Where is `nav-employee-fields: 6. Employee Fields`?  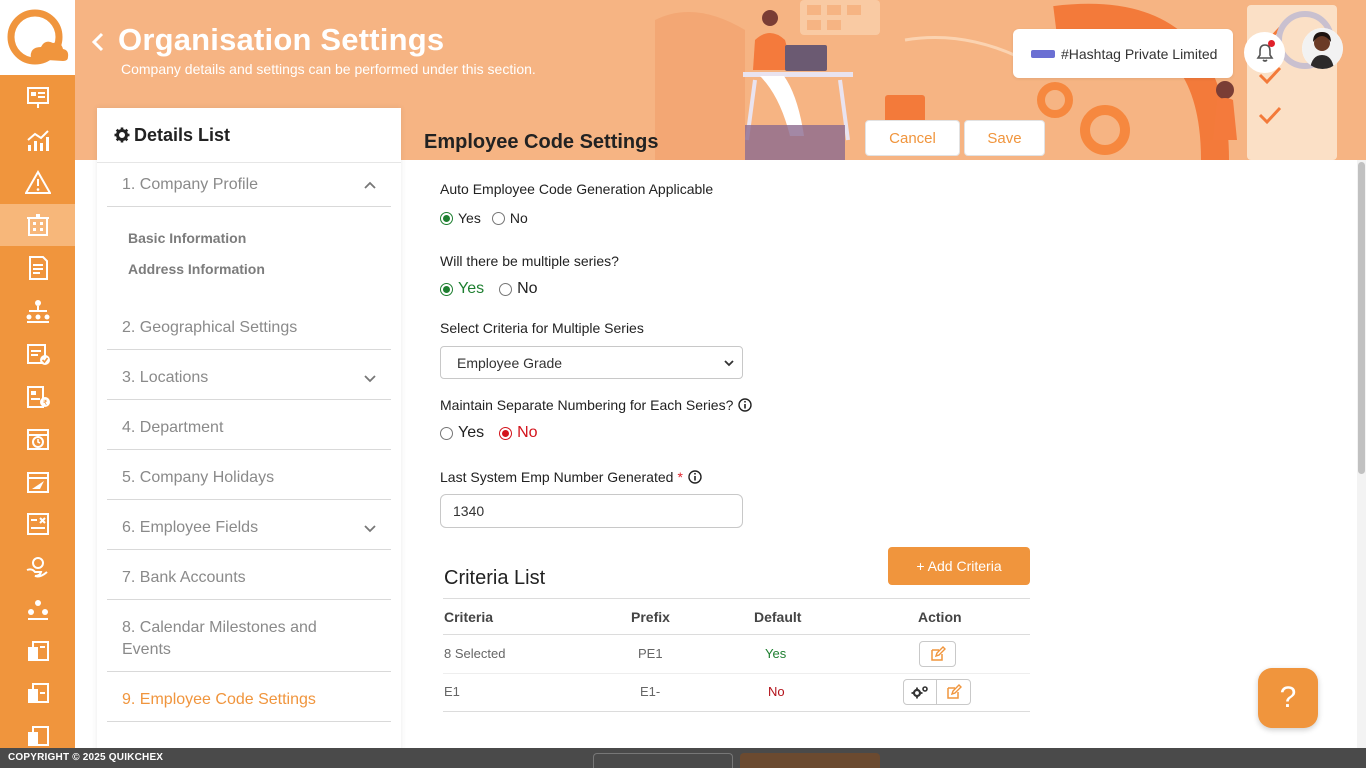 nav-employee-fields: 6. Employee Fields is located at coordinates (249, 528).